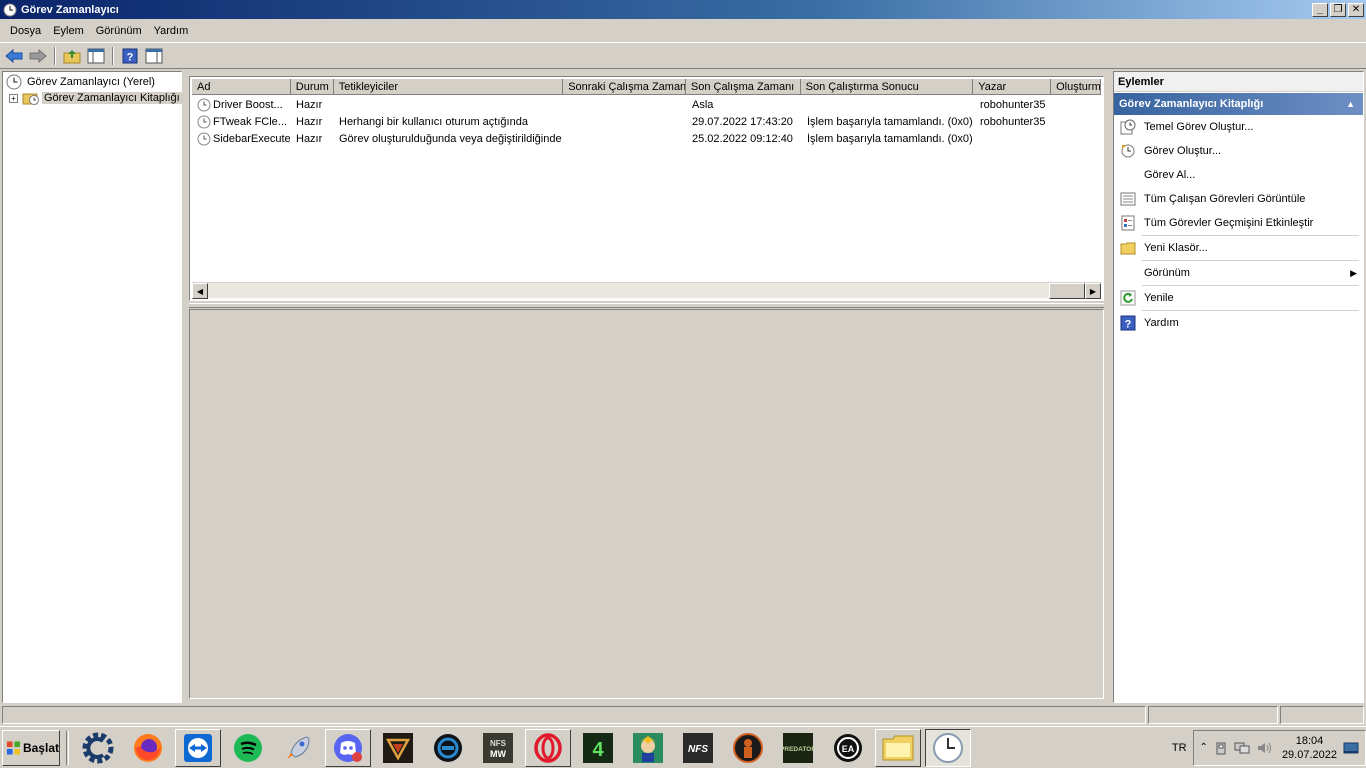 This screenshot has height=768, width=1366. What do you see at coordinates (241, 87) in the screenshot?
I see `column-header-name: Ad` at bounding box center [241, 87].